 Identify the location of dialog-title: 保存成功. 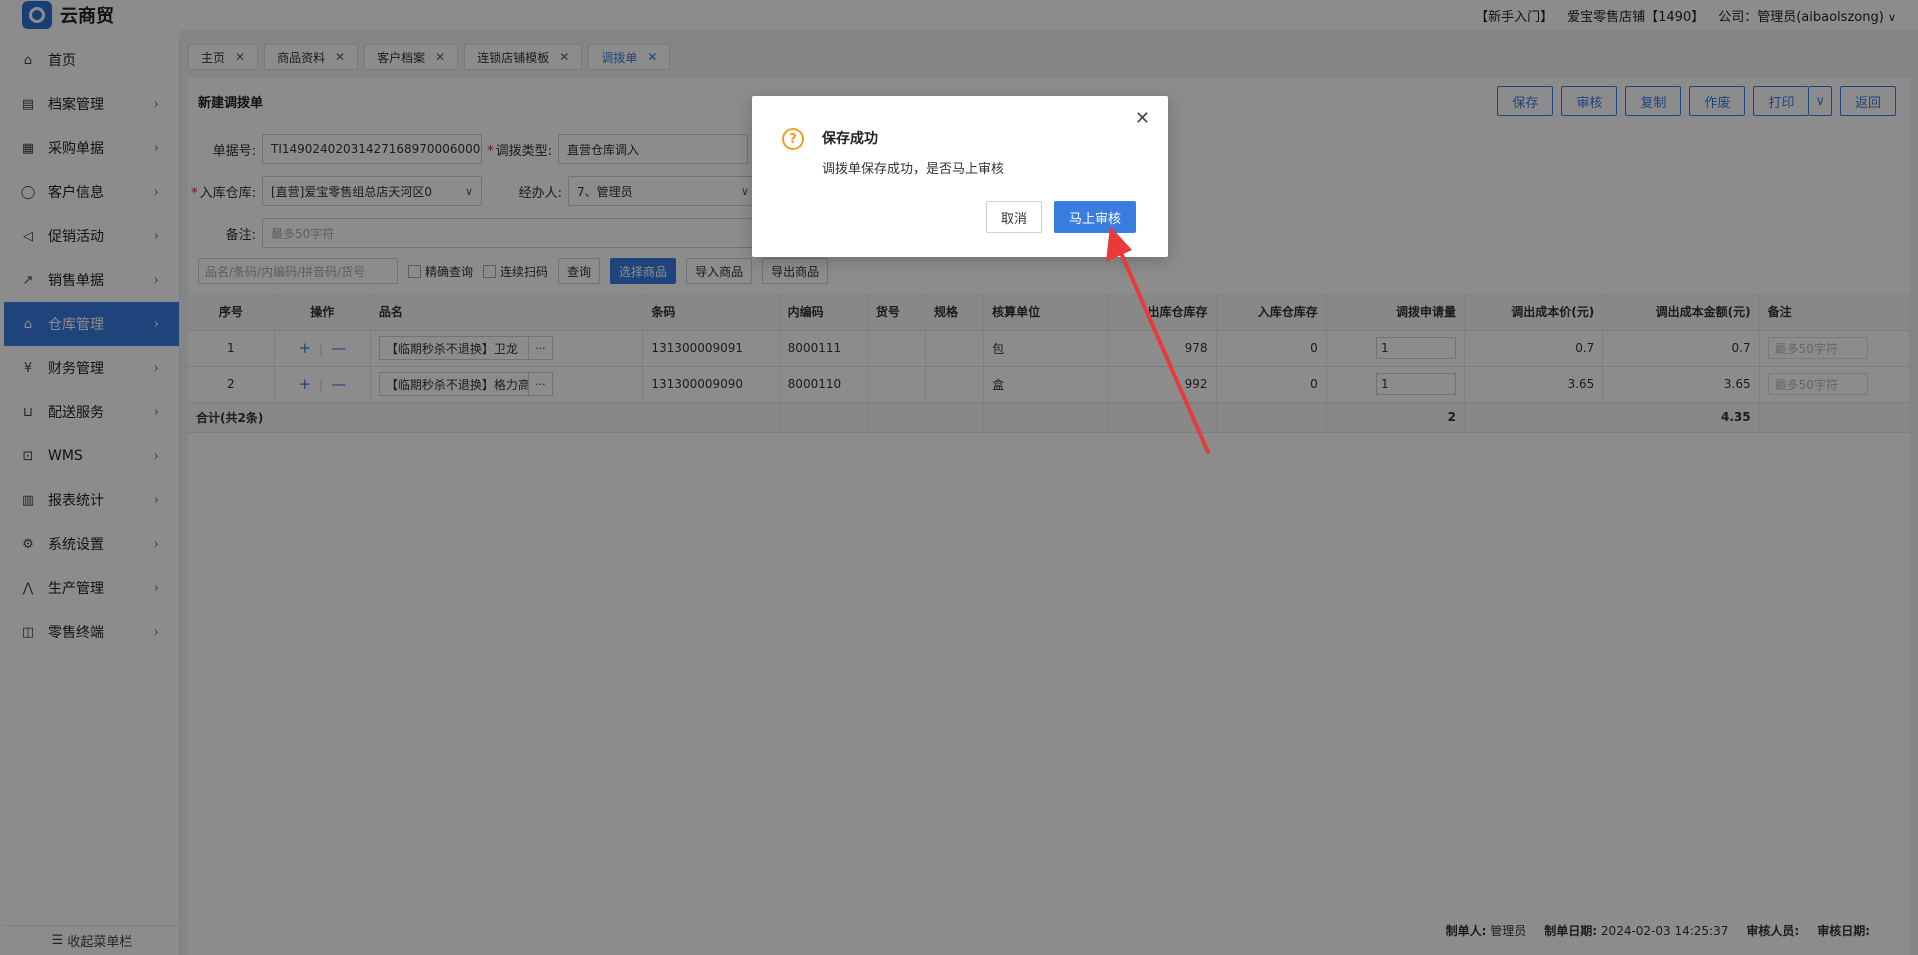
(850, 139).